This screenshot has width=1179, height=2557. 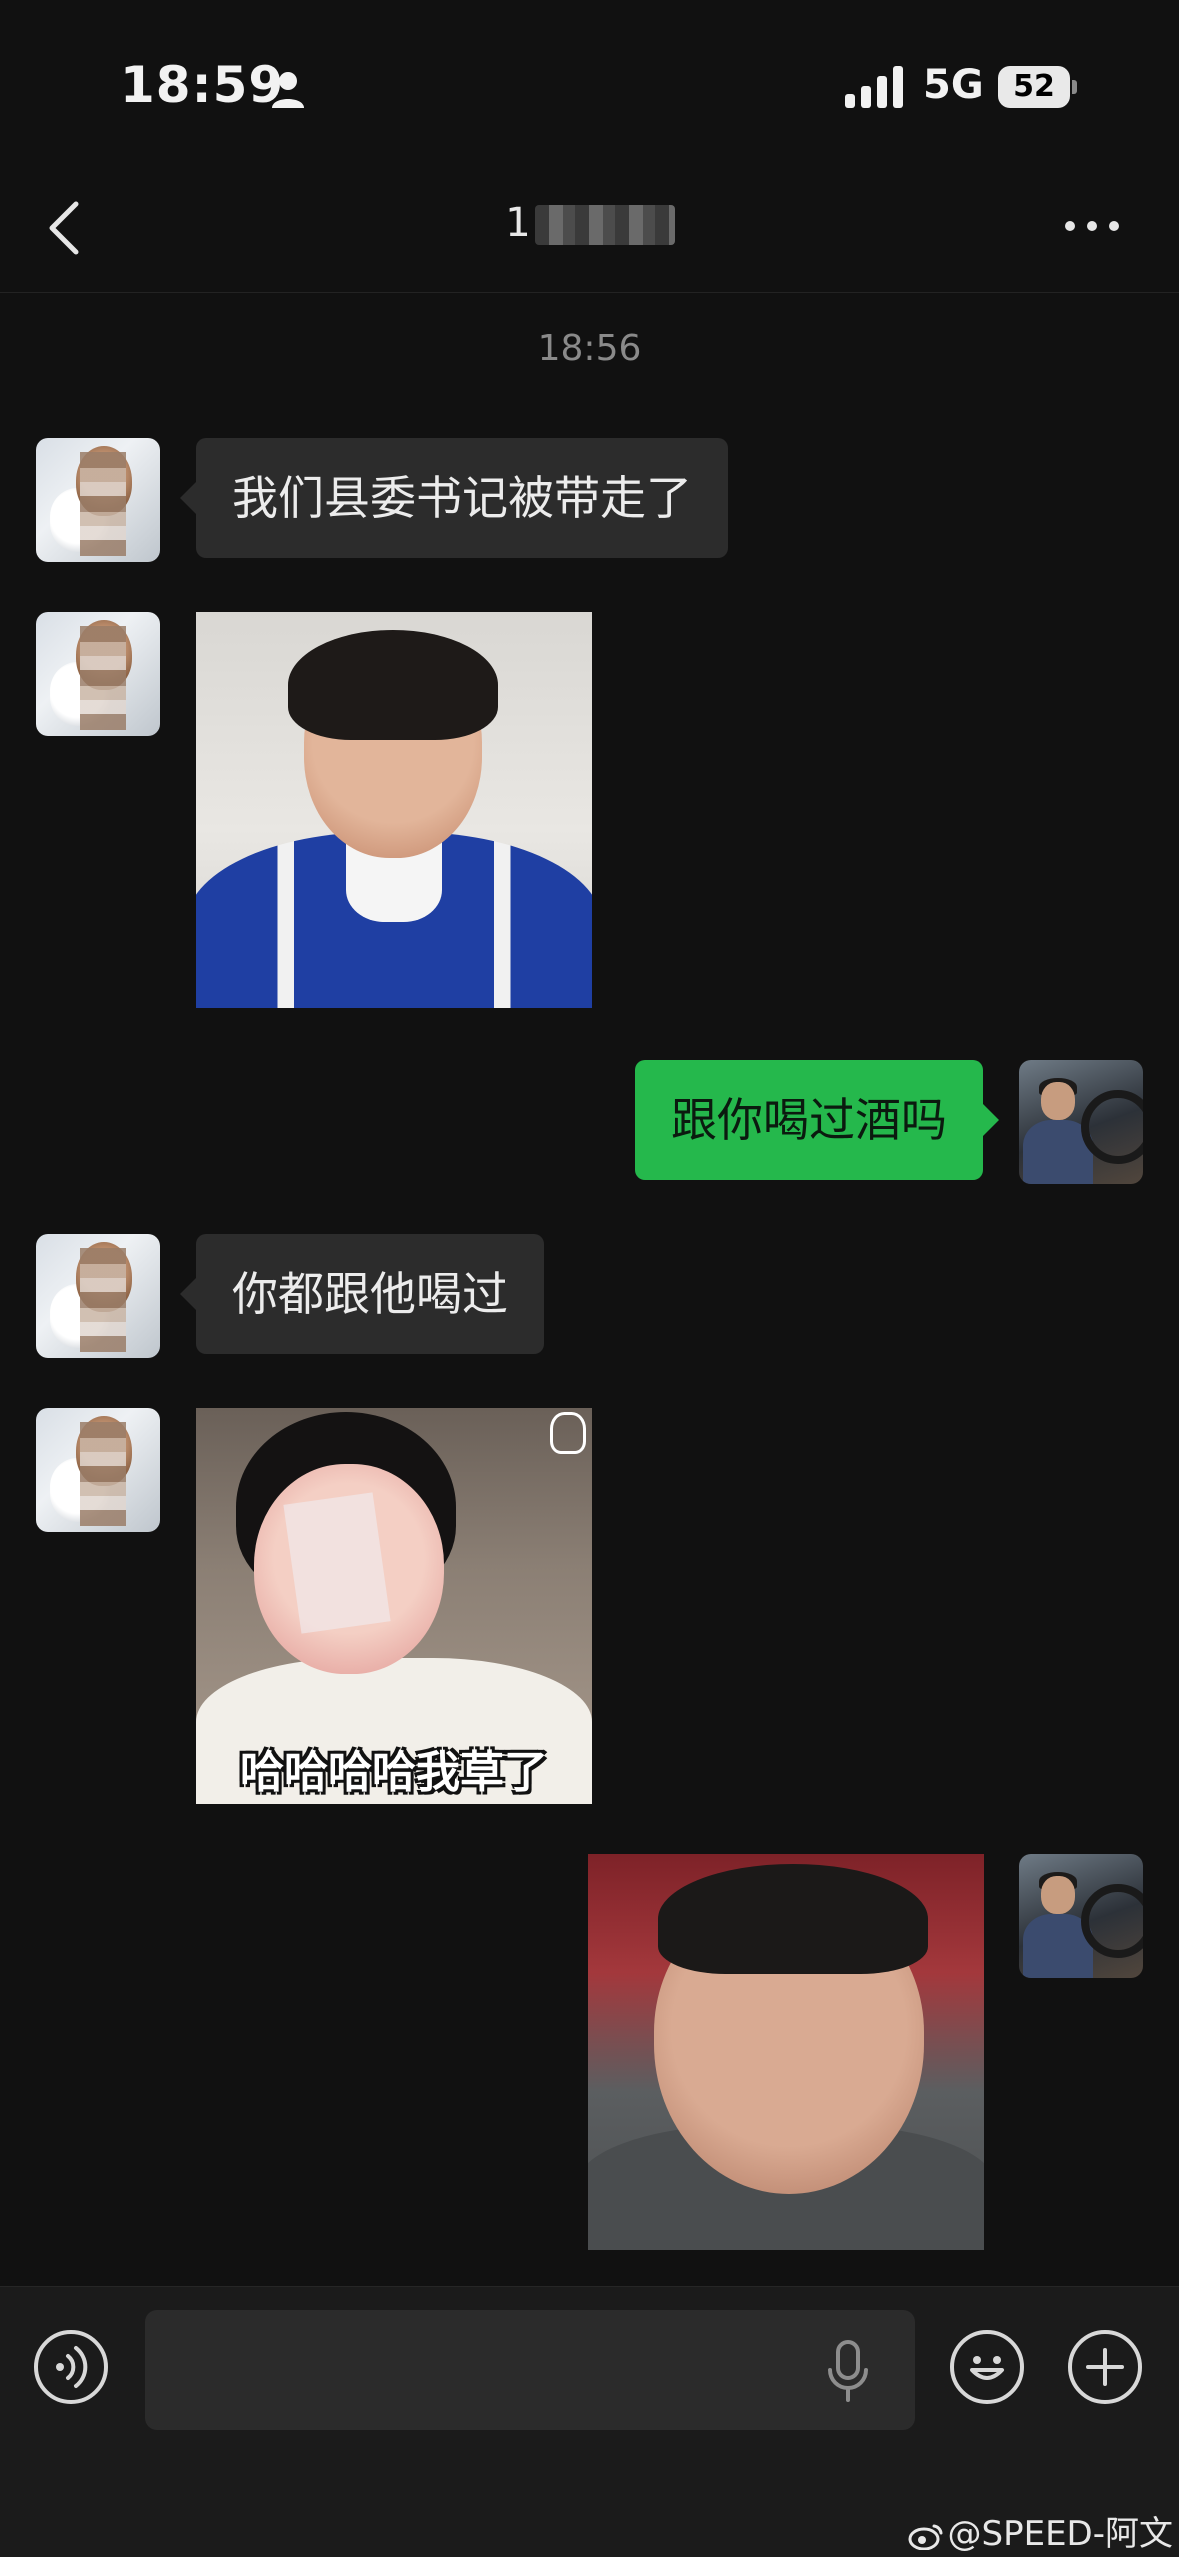 What do you see at coordinates (454, 498) in the screenshot?
I see `message-bubble-incoming: 我们县委书记被带走了` at bounding box center [454, 498].